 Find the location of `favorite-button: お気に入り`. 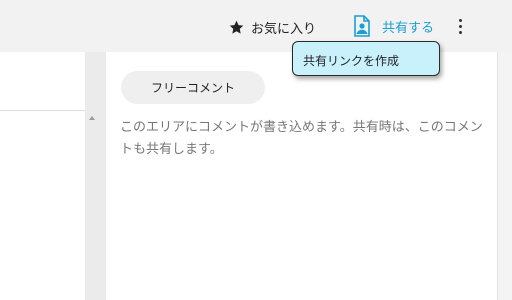

favorite-button: お気に入り is located at coordinates (272, 27).